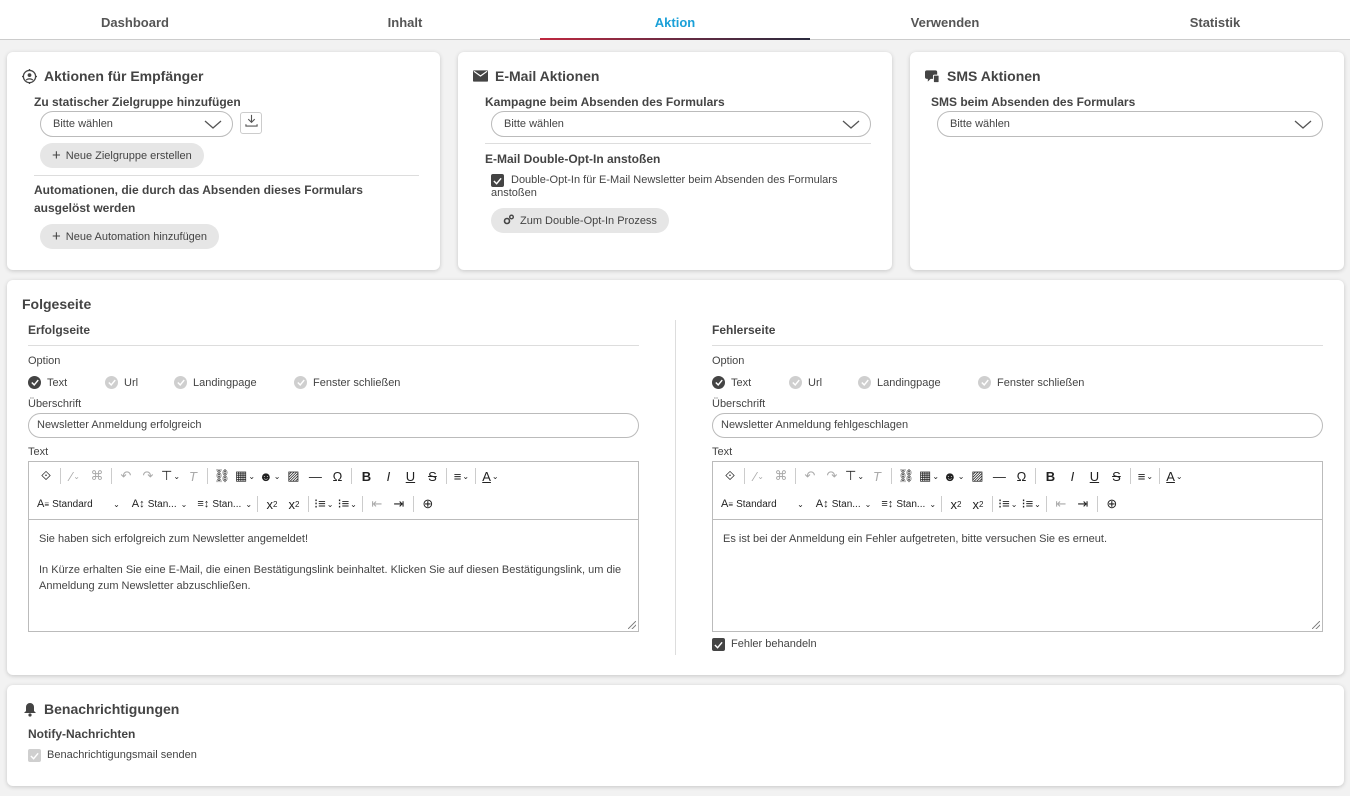 This screenshot has height=796, width=1350. Describe the element at coordinates (1031, 382) in the screenshot. I see `error-option-close: Fenster schließen` at that location.